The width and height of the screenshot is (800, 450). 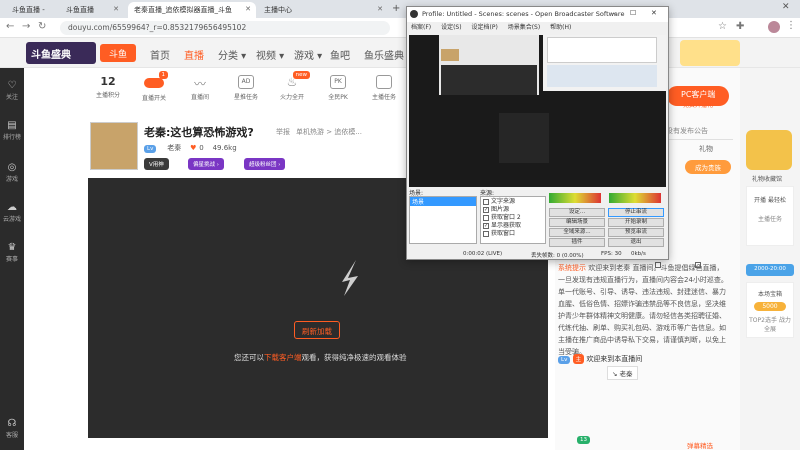 I want to click on anchor-points: 12 主播积分, so click(x=108, y=87).